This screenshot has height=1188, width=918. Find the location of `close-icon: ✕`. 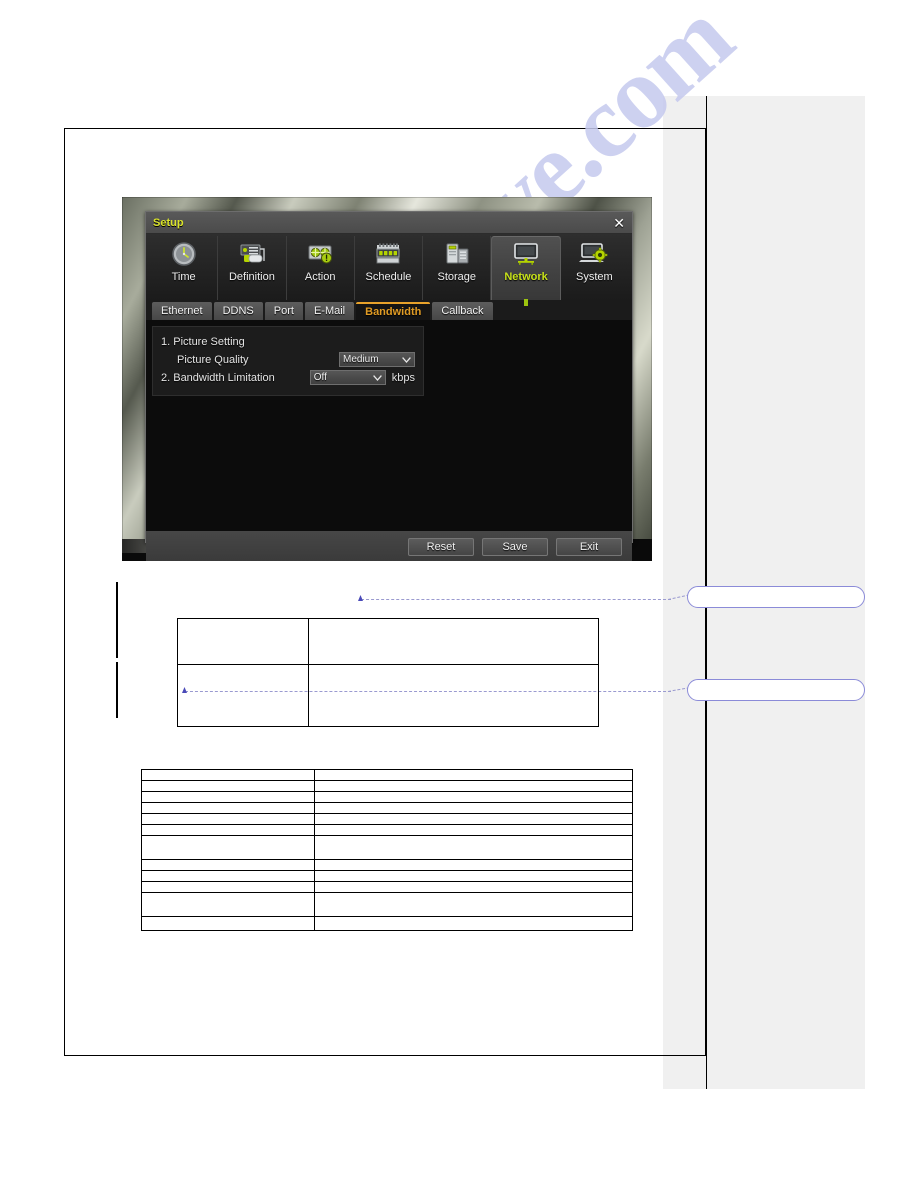

close-icon: ✕ is located at coordinates (619, 223).